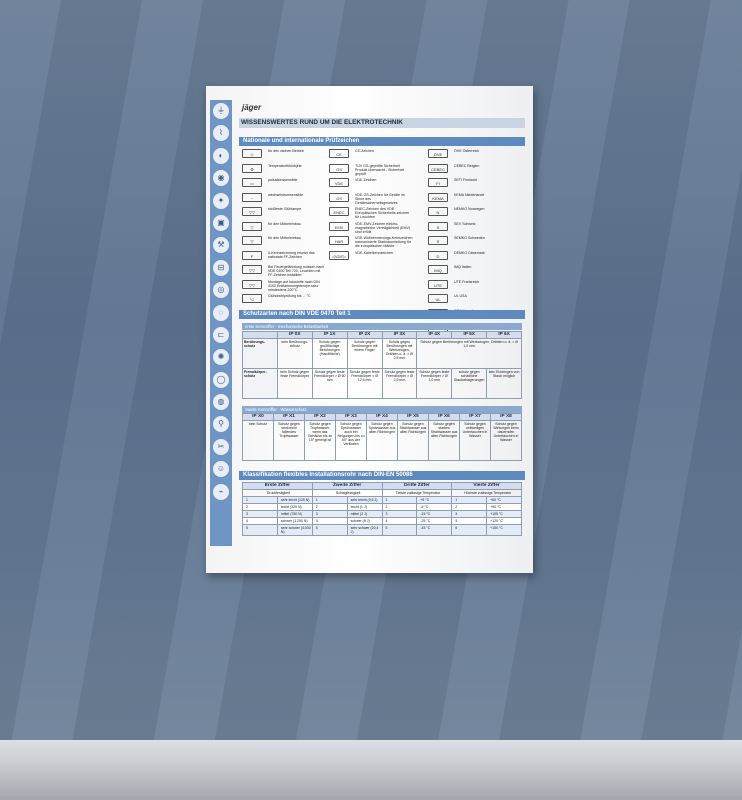 The height and width of the screenshot is (800, 742). I want to click on klass-cell: mittel (2 J), so click(364, 514).